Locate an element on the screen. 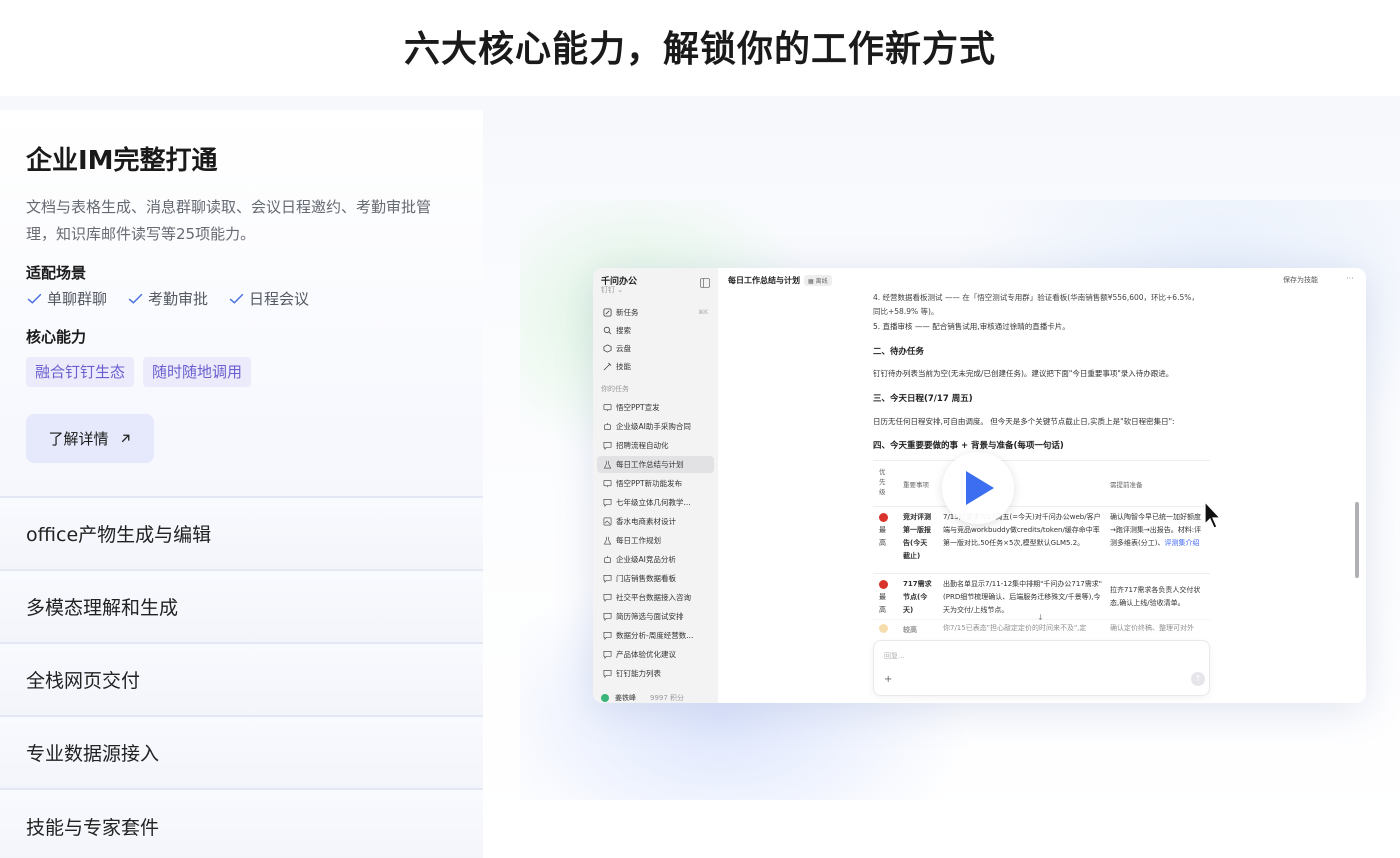 The image size is (1400, 858). task-label: 每日工作规划 is located at coordinates (638, 540).